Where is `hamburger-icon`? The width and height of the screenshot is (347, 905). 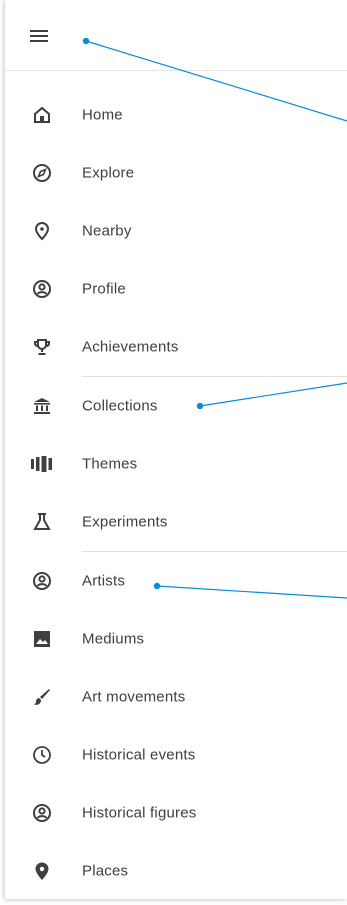 hamburger-icon is located at coordinates (39, 36).